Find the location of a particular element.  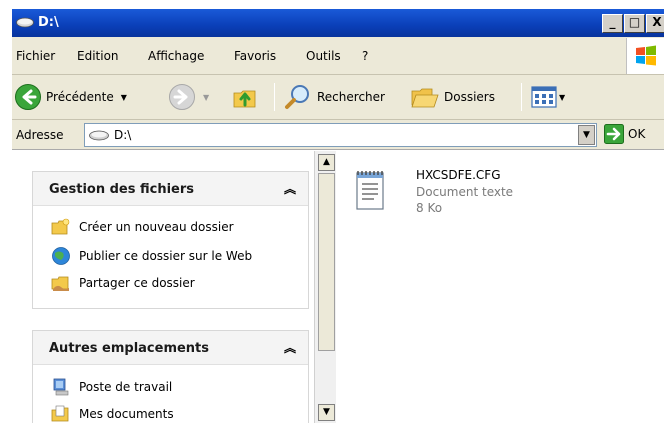

other-places-title: Autres emplacements is located at coordinates (129, 348).